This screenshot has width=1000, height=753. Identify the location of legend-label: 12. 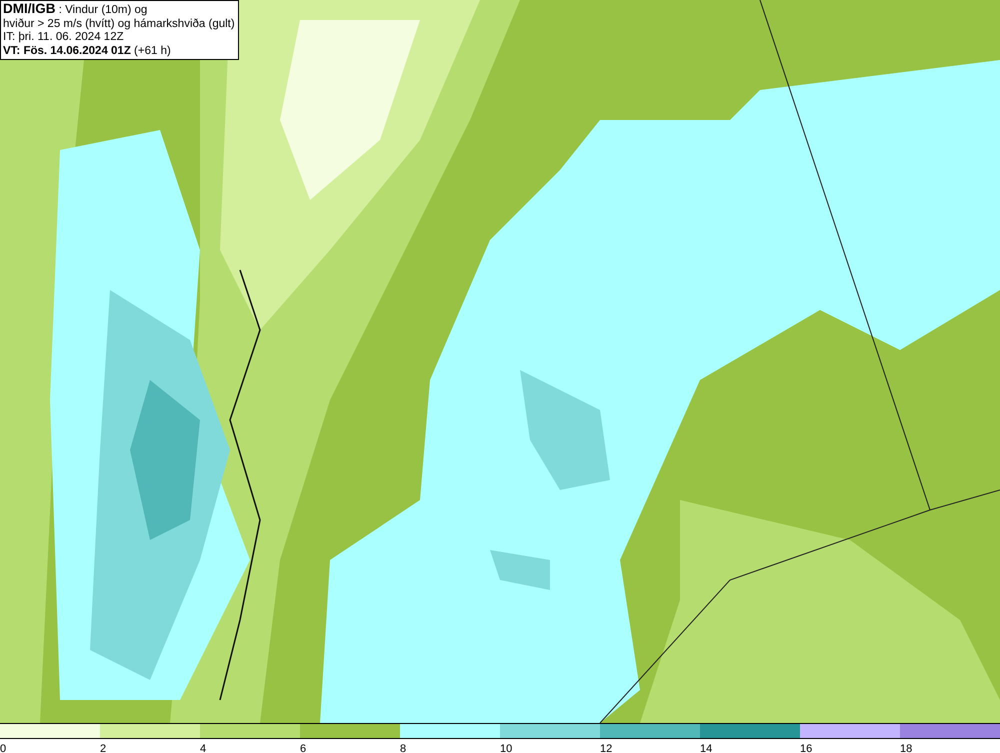
(606, 748).